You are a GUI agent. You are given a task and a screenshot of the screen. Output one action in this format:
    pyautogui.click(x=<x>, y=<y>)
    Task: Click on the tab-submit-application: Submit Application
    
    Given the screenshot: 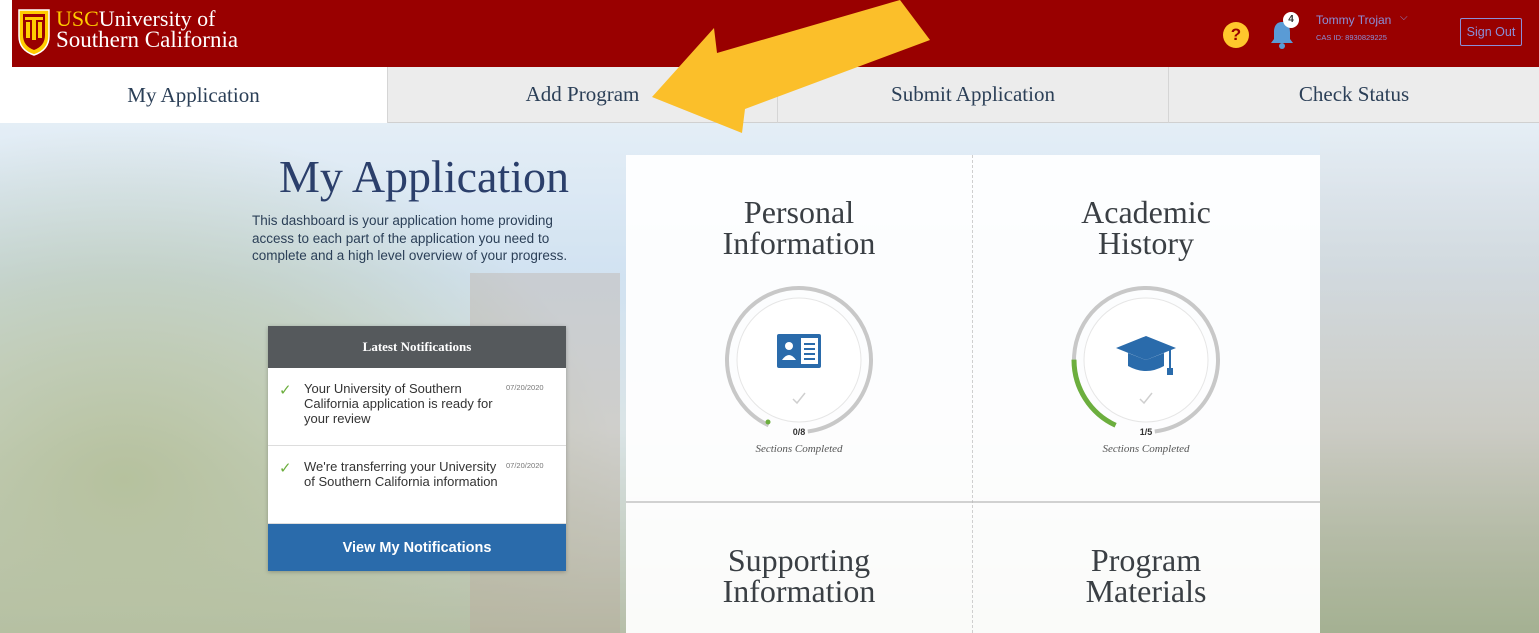 What is the action you would take?
    pyautogui.click(x=973, y=95)
    